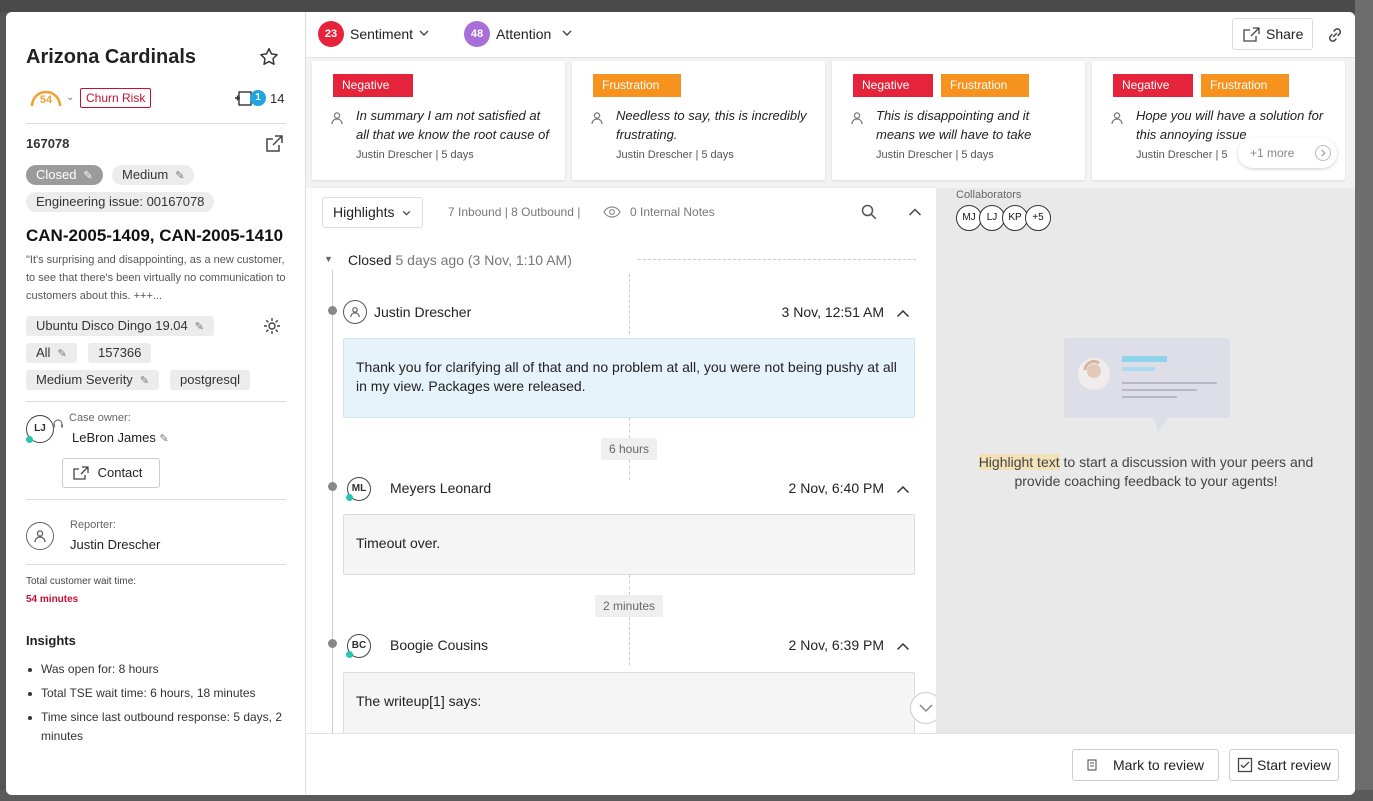 The width and height of the screenshot is (1373, 801). I want to click on case-subject: CAN-2005-1409, CAN-2005-1410, so click(155, 235).